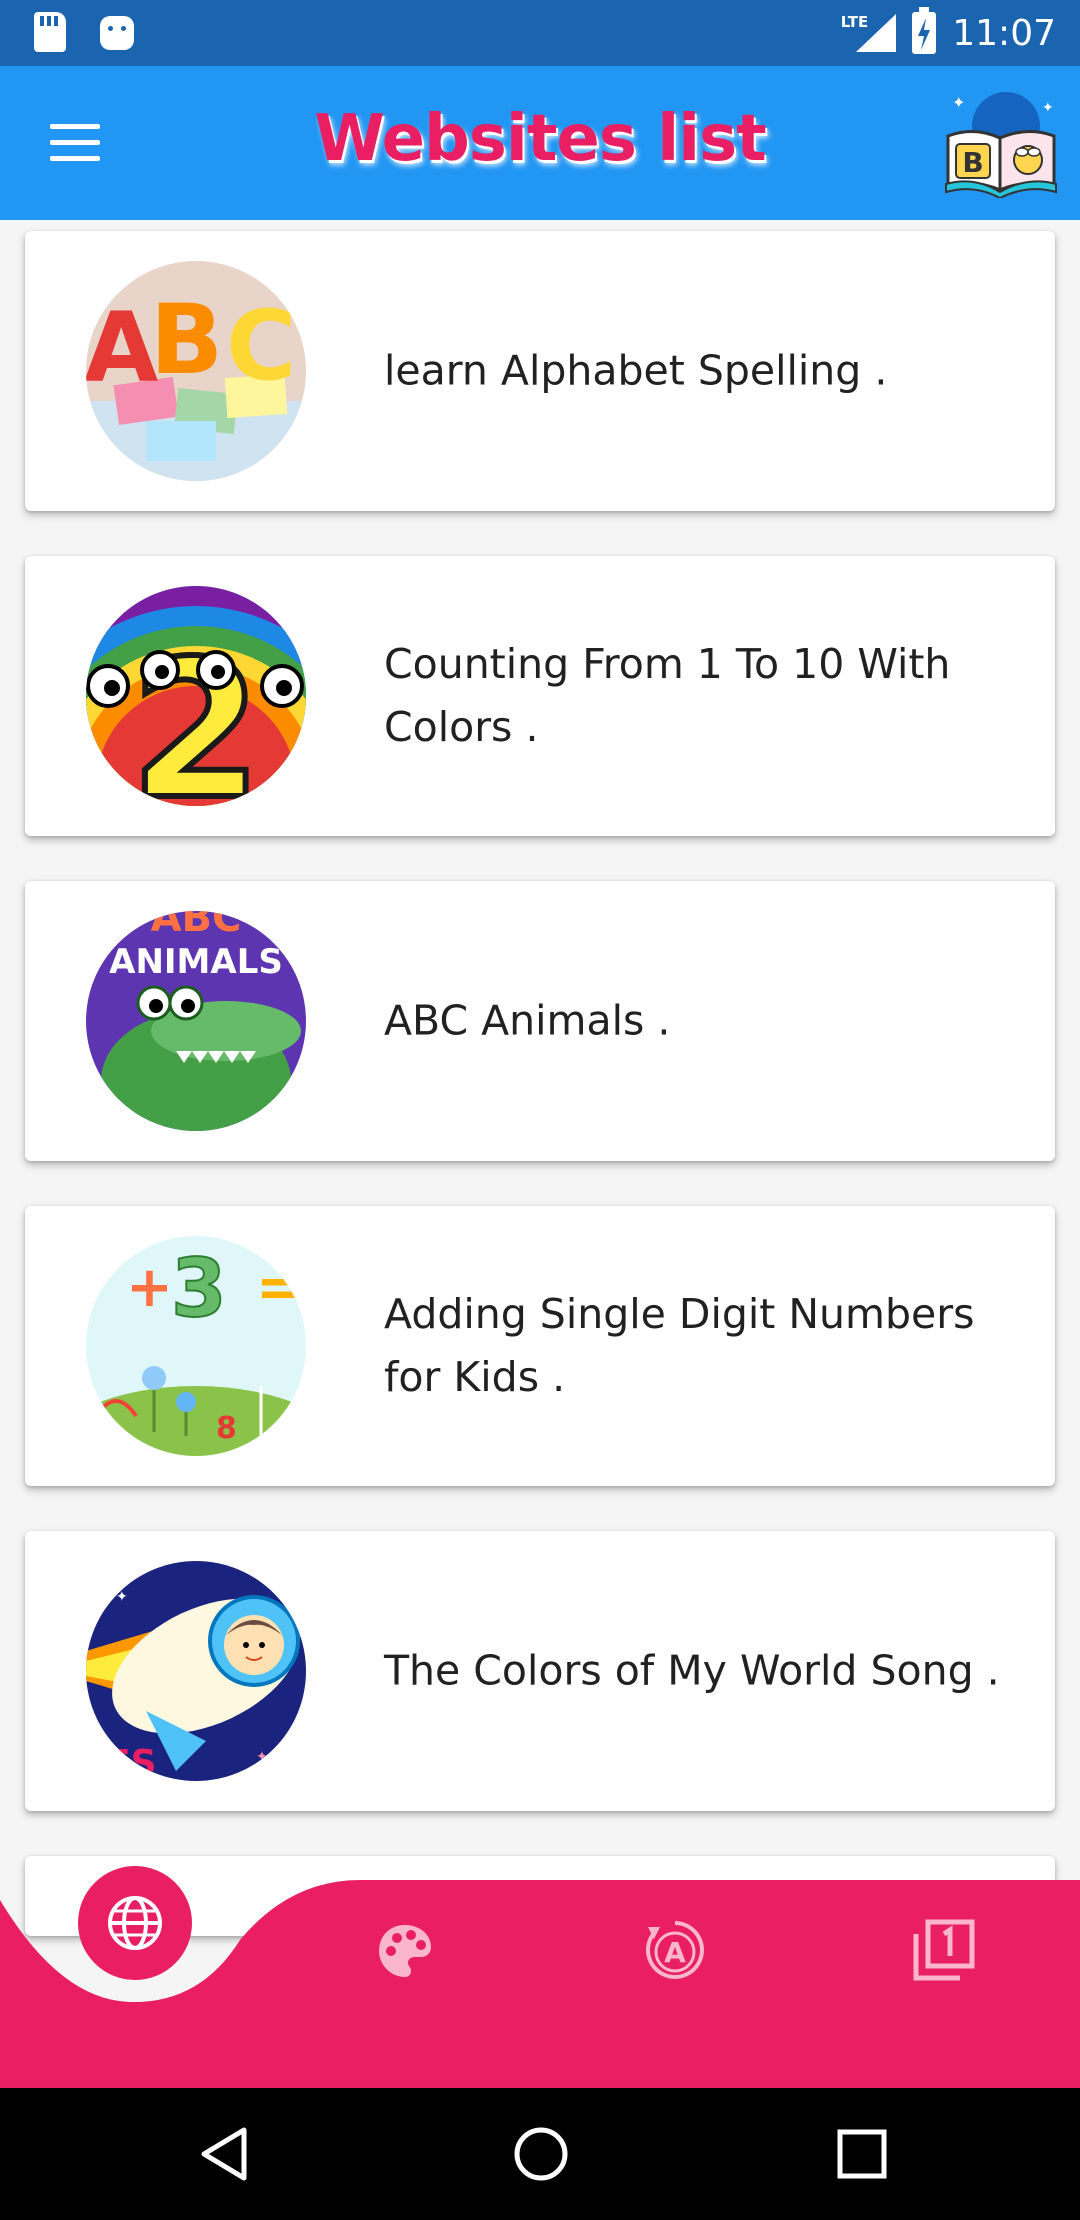 This screenshot has width=1080, height=2220. I want to click on item-title: Adding Single Digit Numbers for Kids ., so click(679, 1345).